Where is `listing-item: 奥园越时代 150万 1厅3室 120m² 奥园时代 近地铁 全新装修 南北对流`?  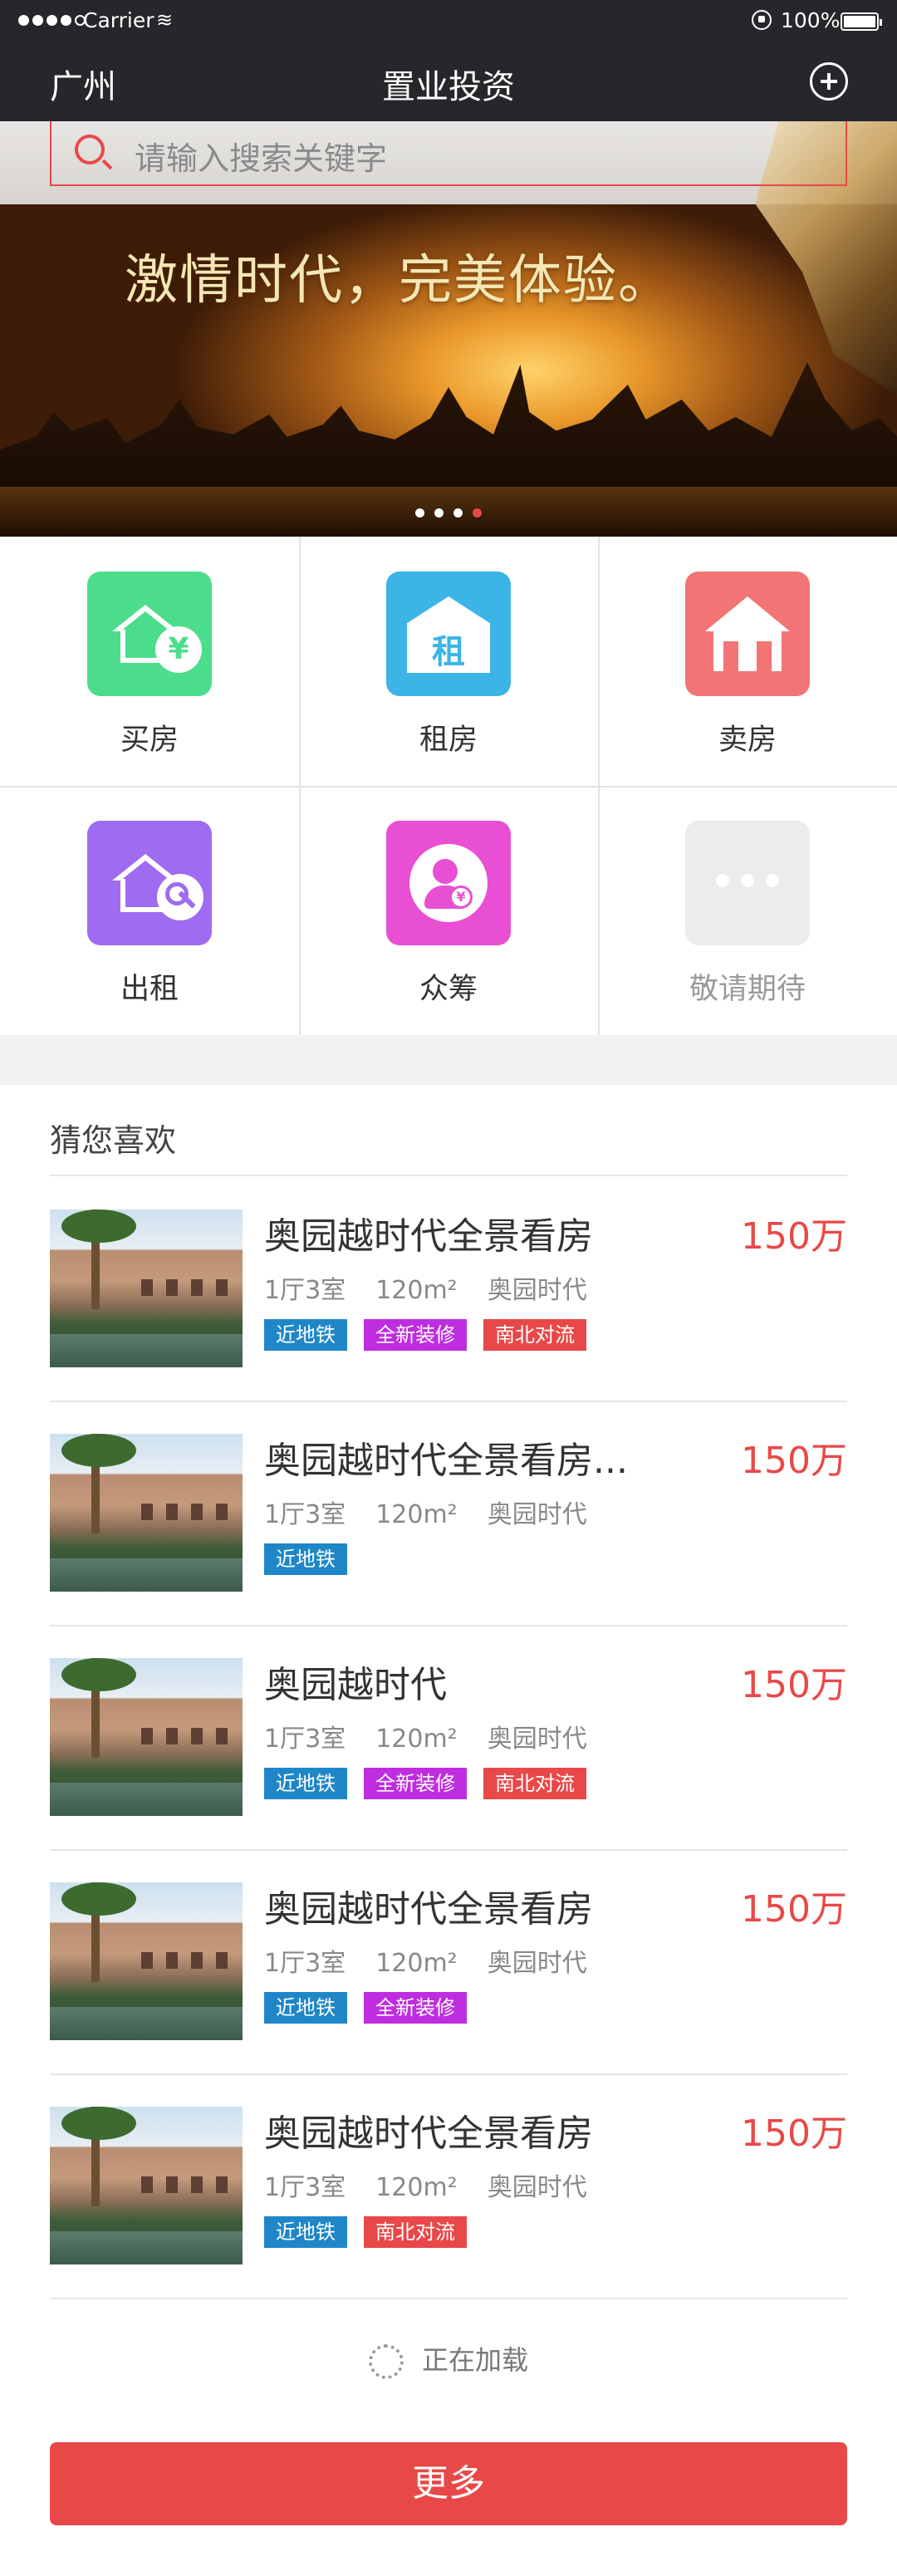 listing-item: 奥园越时代 150万 1厅3室 120m² 奥园时代 近地铁 全新装修 南北对流 is located at coordinates (448, 1737).